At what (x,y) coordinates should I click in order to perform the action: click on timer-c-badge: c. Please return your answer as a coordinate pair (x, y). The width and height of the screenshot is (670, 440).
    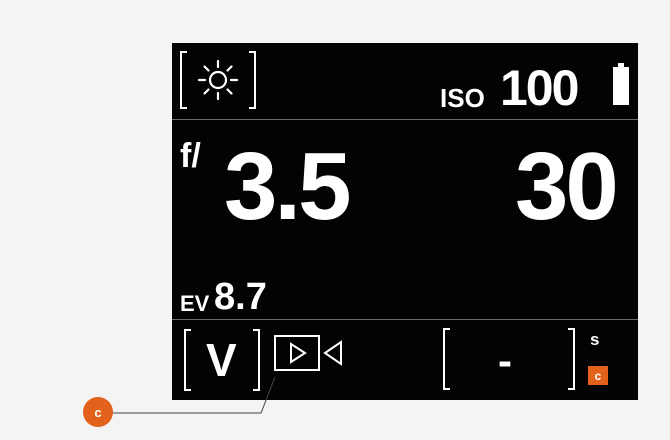
    Looking at the image, I should click on (598, 375).